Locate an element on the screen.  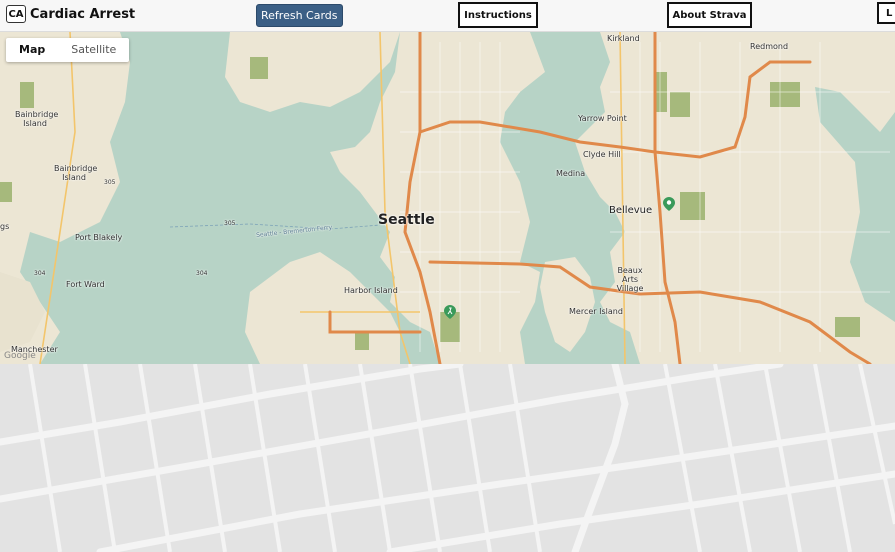
app-logo: CA is located at coordinates (16, 14).